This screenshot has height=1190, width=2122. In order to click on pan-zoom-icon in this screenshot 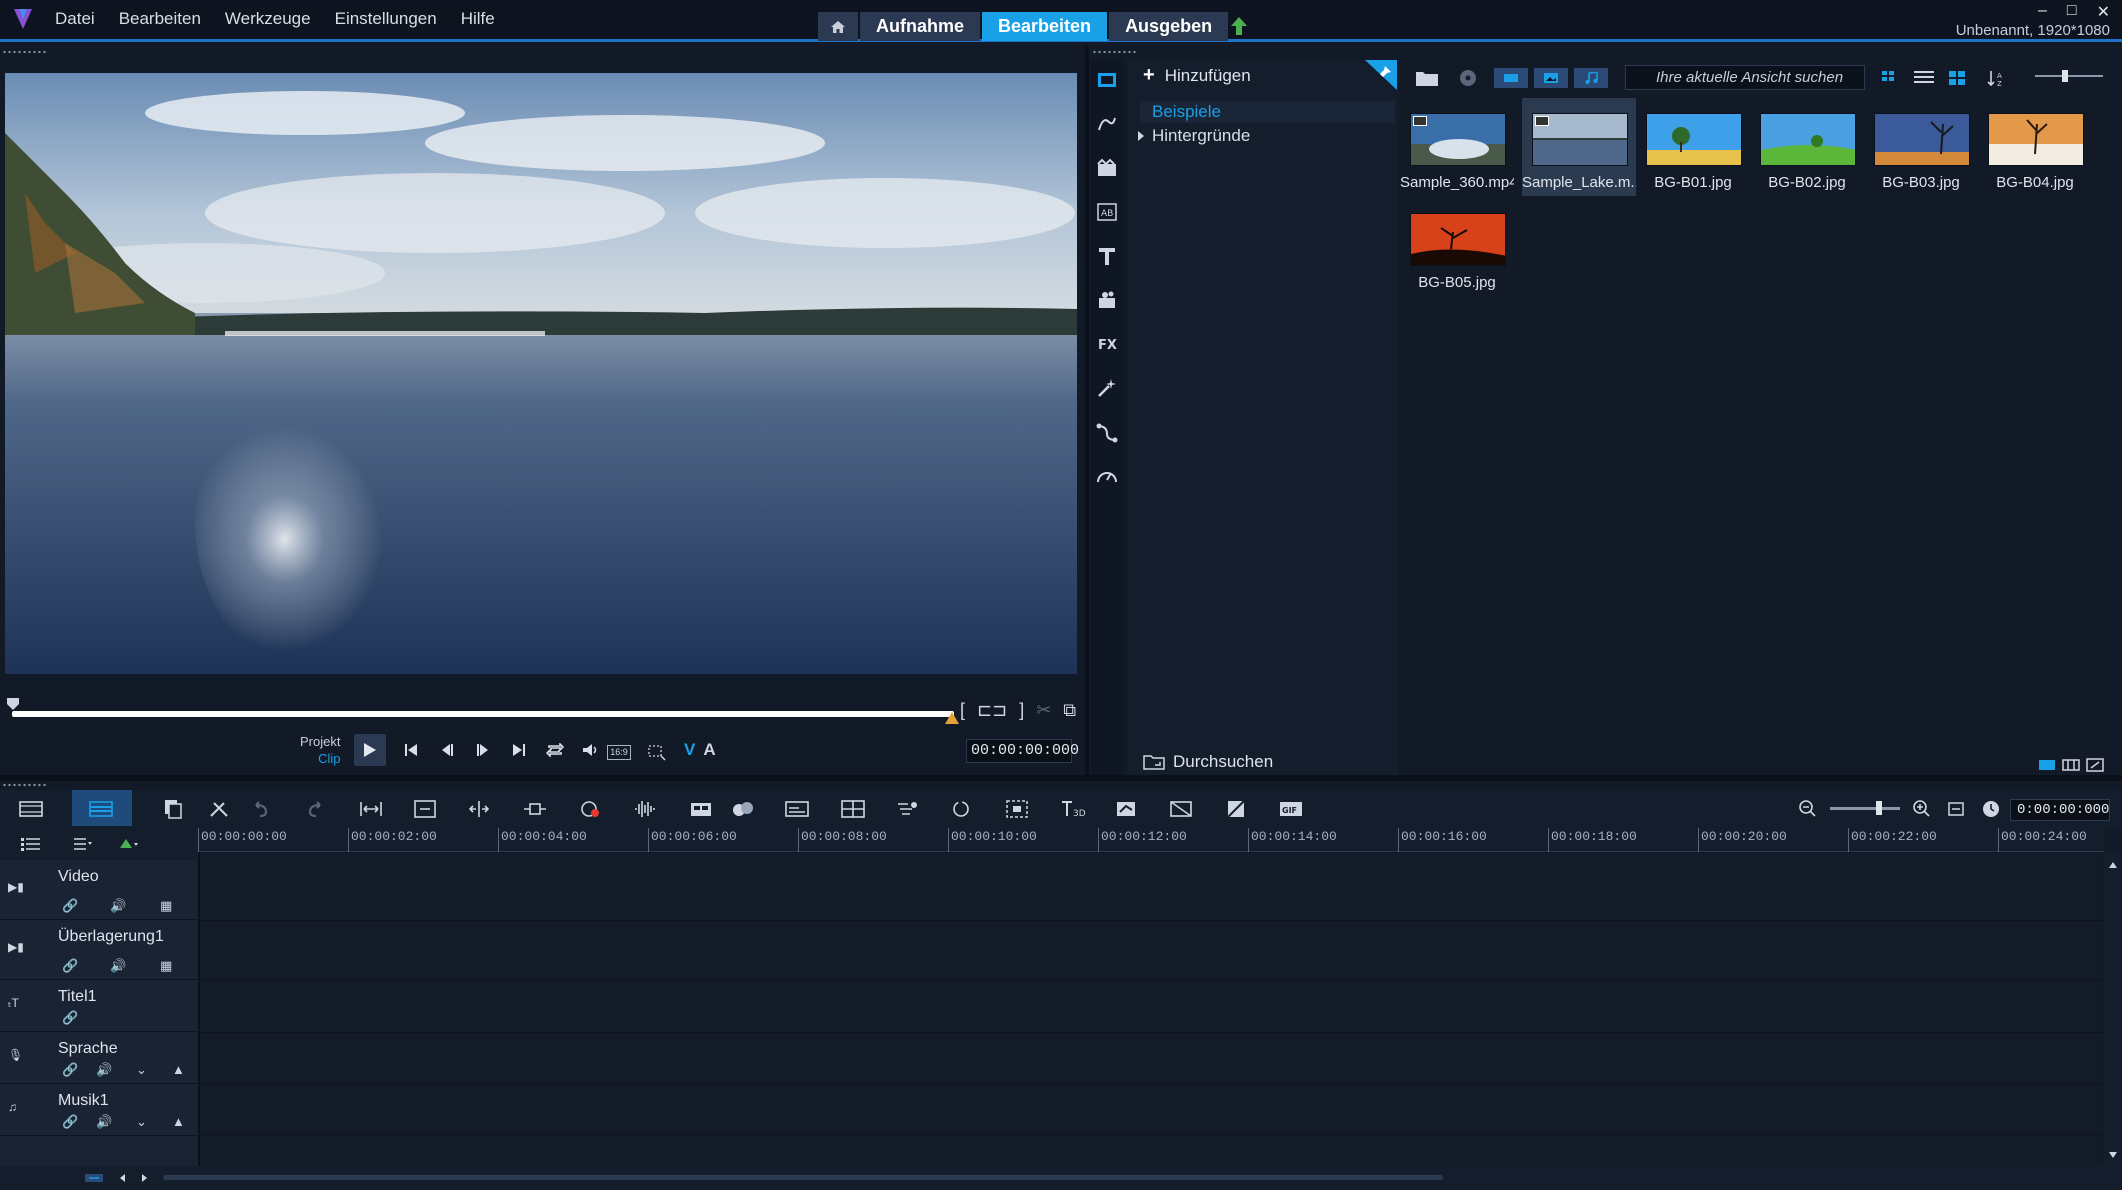, I will do `click(1017, 809)`.